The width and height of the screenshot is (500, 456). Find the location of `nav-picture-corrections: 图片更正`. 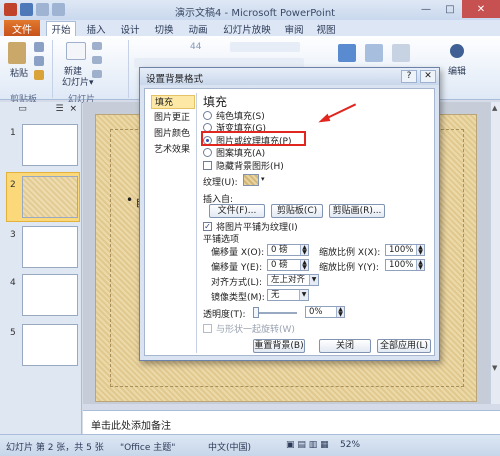

nav-picture-corrections: 图片更正 is located at coordinates (173, 118).